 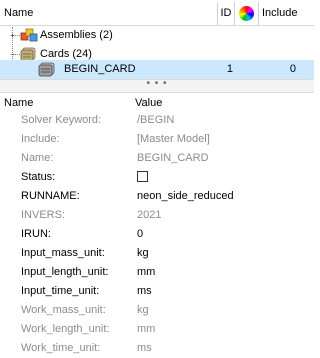 I want to click on property-row: Input_mass_unit: kg, so click(x=157, y=253).